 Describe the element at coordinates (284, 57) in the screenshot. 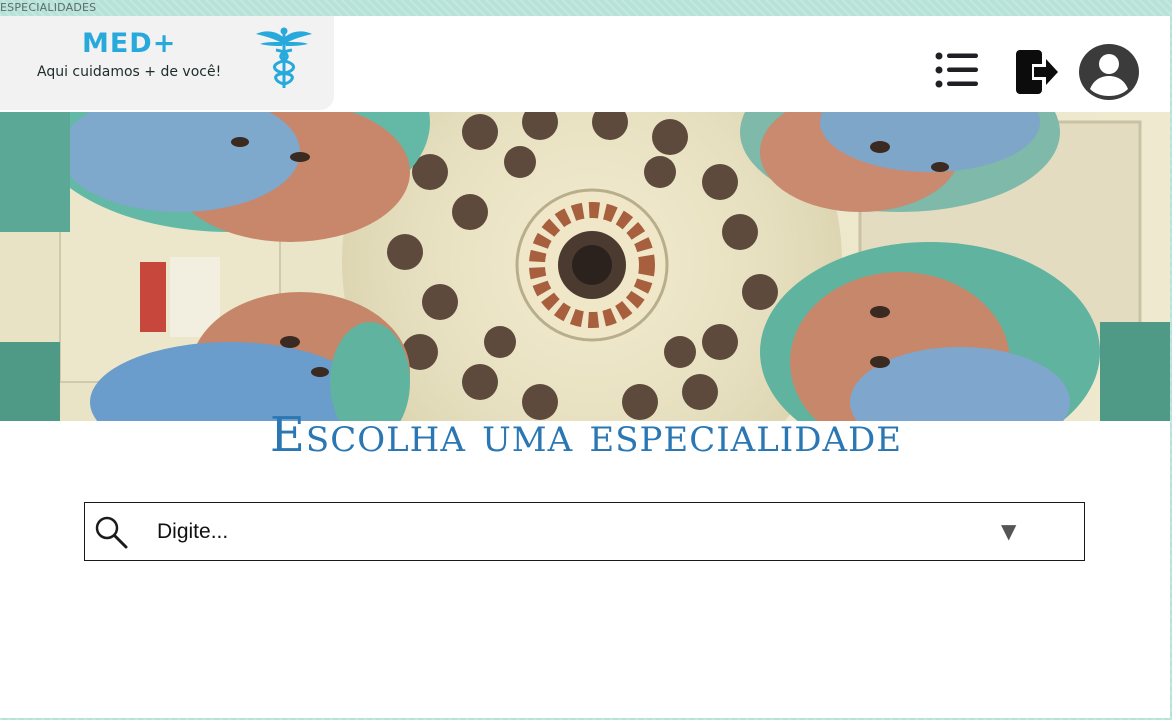

I see `caduceus-icon` at that location.